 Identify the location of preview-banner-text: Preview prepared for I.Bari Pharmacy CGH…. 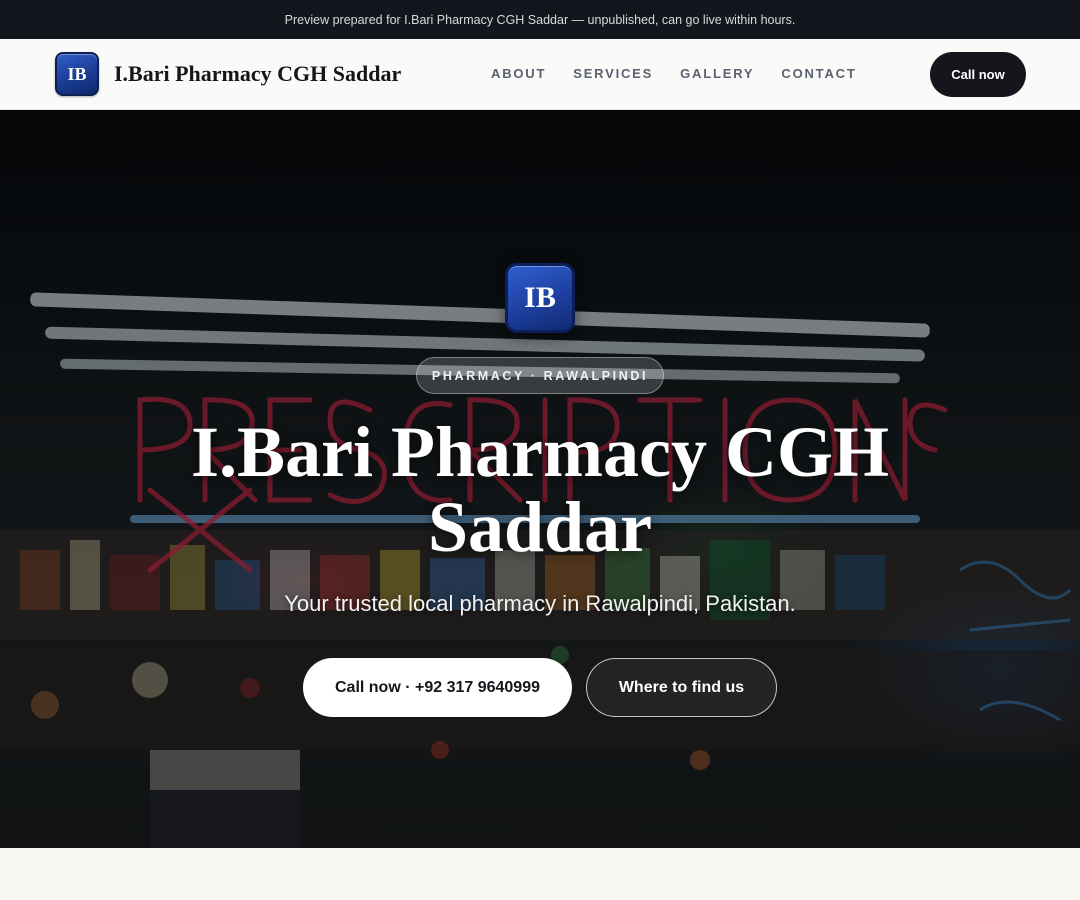
(540, 19).